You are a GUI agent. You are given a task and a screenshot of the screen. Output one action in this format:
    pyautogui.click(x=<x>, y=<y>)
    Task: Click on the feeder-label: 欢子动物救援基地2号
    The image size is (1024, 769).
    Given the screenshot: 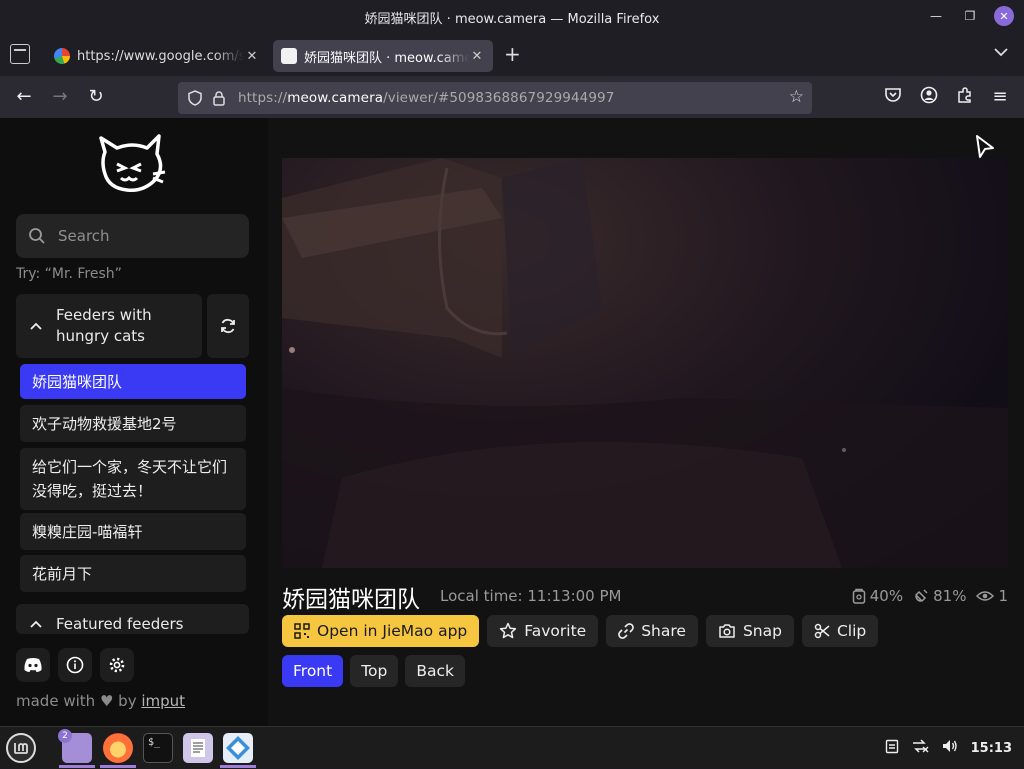 What is the action you would take?
    pyautogui.click(x=104, y=423)
    